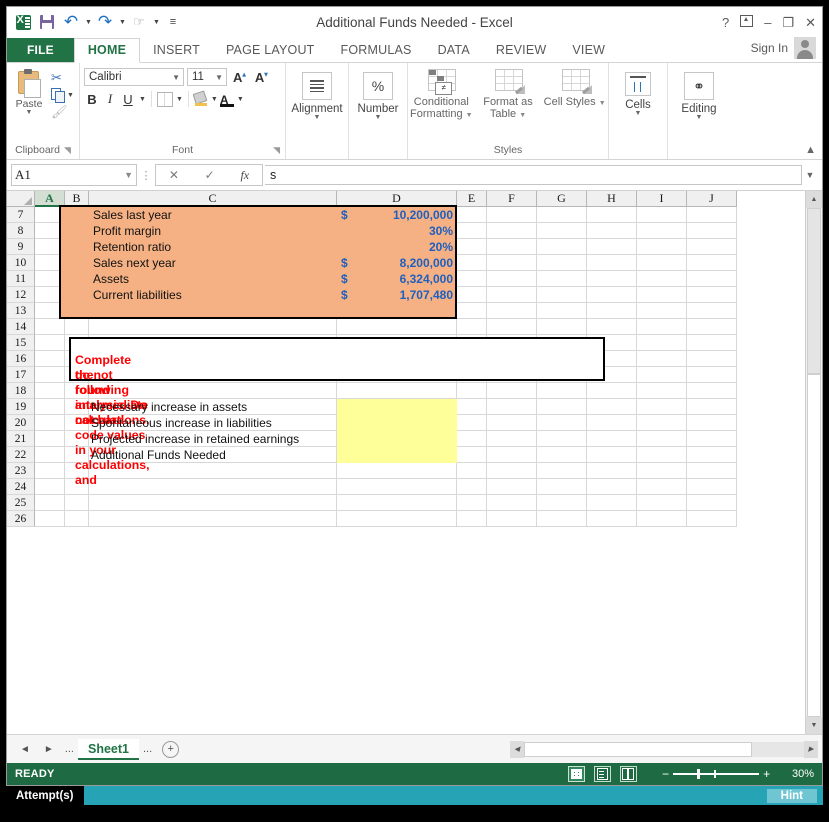 This screenshot has width=829, height=822. I want to click on font-dialog-launcher-icon: ◥, so click(276, 150).